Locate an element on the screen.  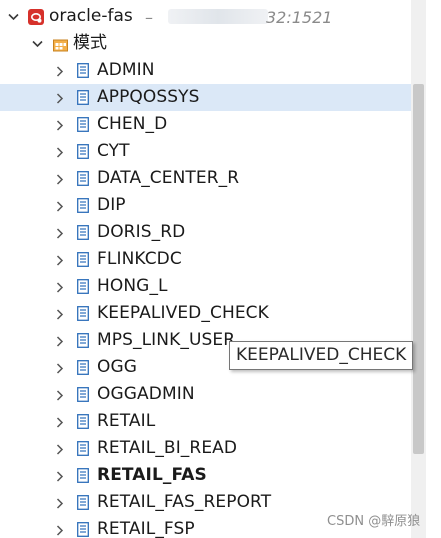
schema-node: DIP is located at coordinates (213, 205).